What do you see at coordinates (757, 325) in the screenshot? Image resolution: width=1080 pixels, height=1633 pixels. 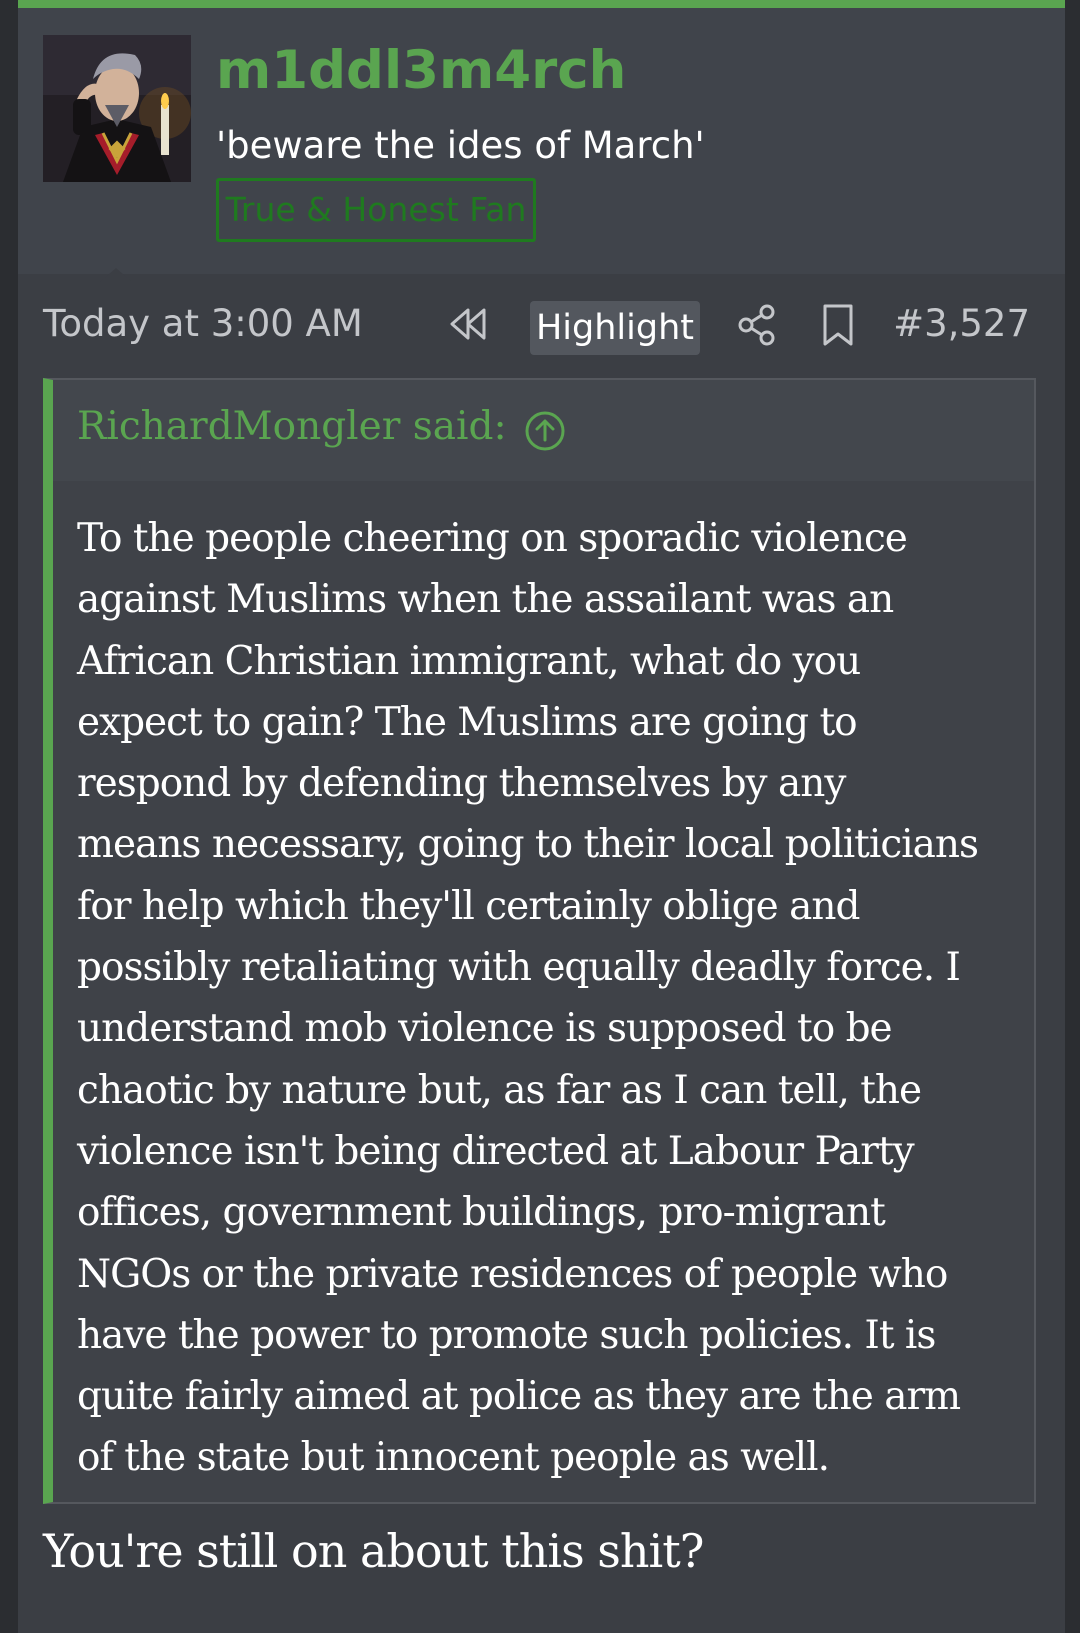 I see `share-icon` at bounding box center [757, 325].